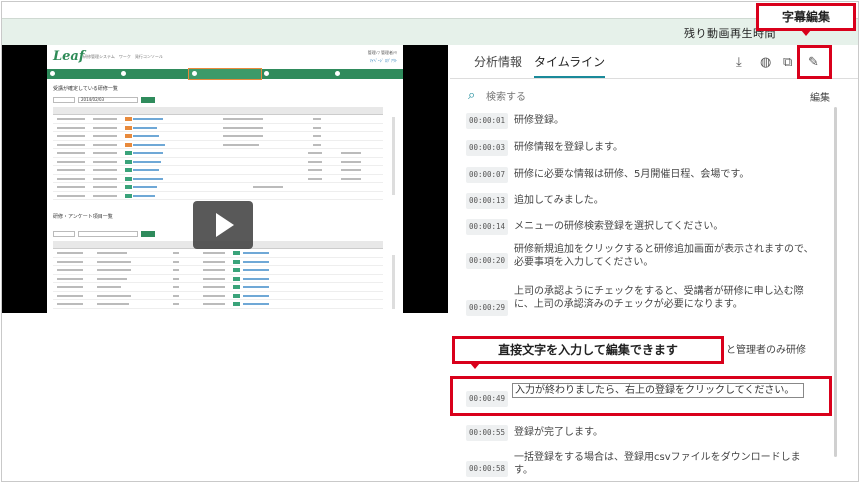  Describe the element at coordinates (616, 97) in the screenshot. I see `search-input` at that location.